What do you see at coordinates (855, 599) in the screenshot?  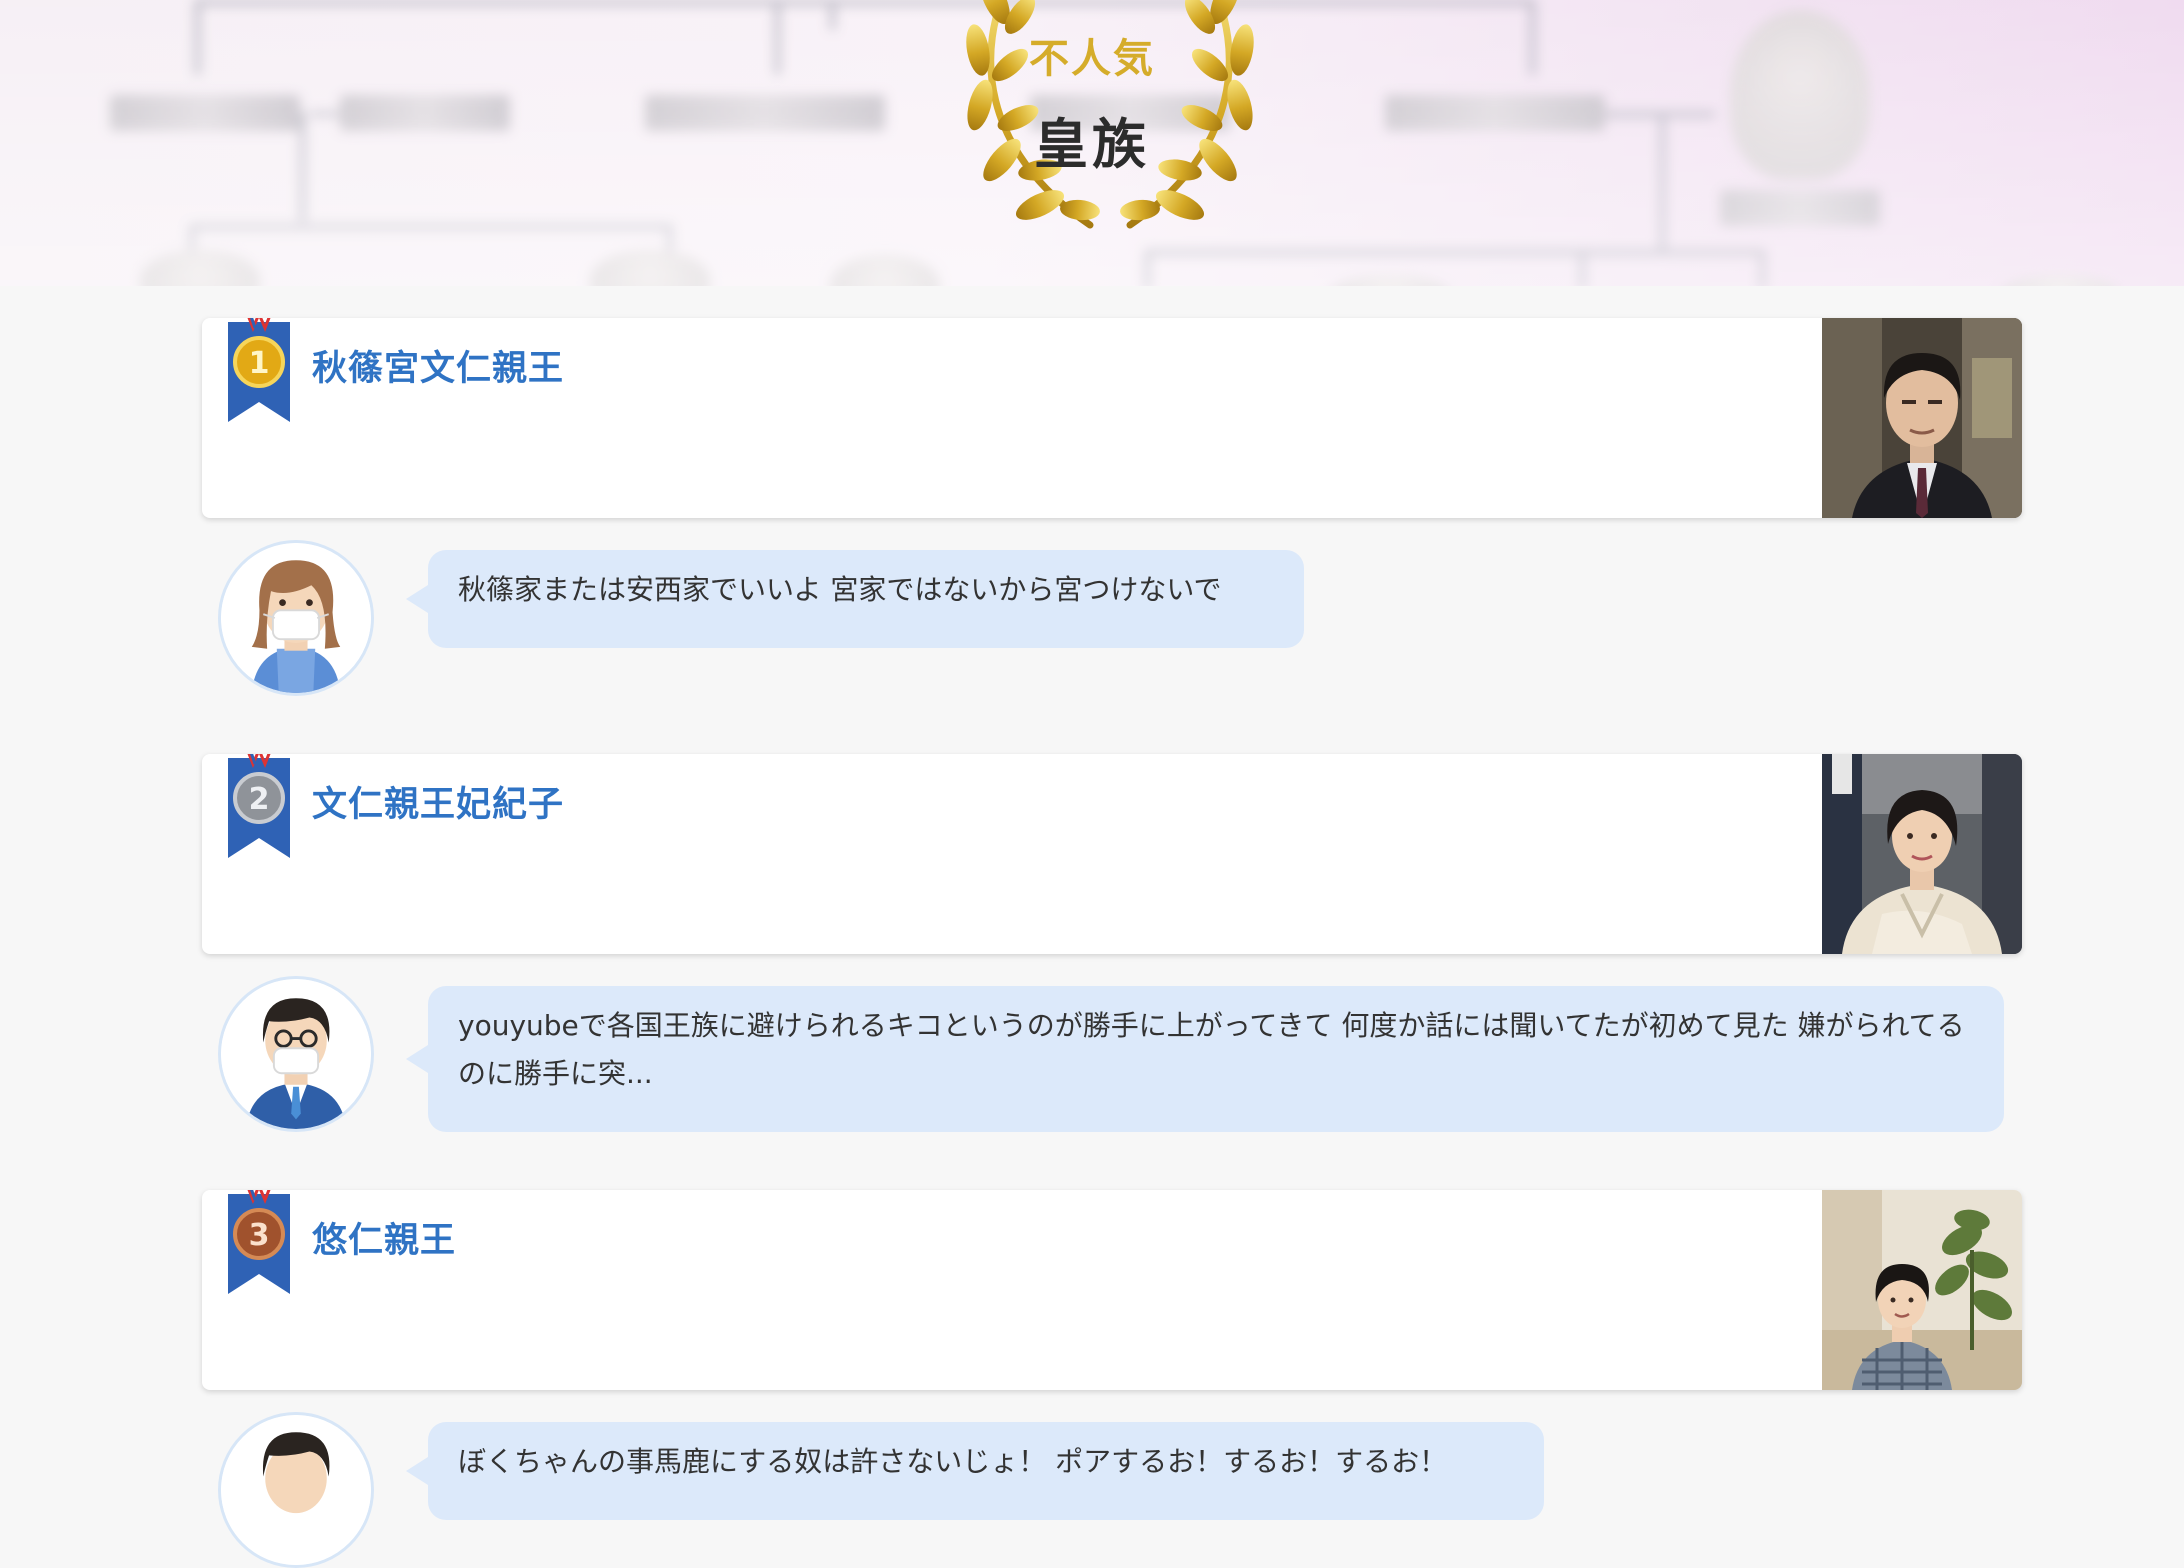 I see `comment-bubble-1: 秋篠家または安西家でいいよ 宮家ではないから宮つけないで` at bounding box center [855, 599].